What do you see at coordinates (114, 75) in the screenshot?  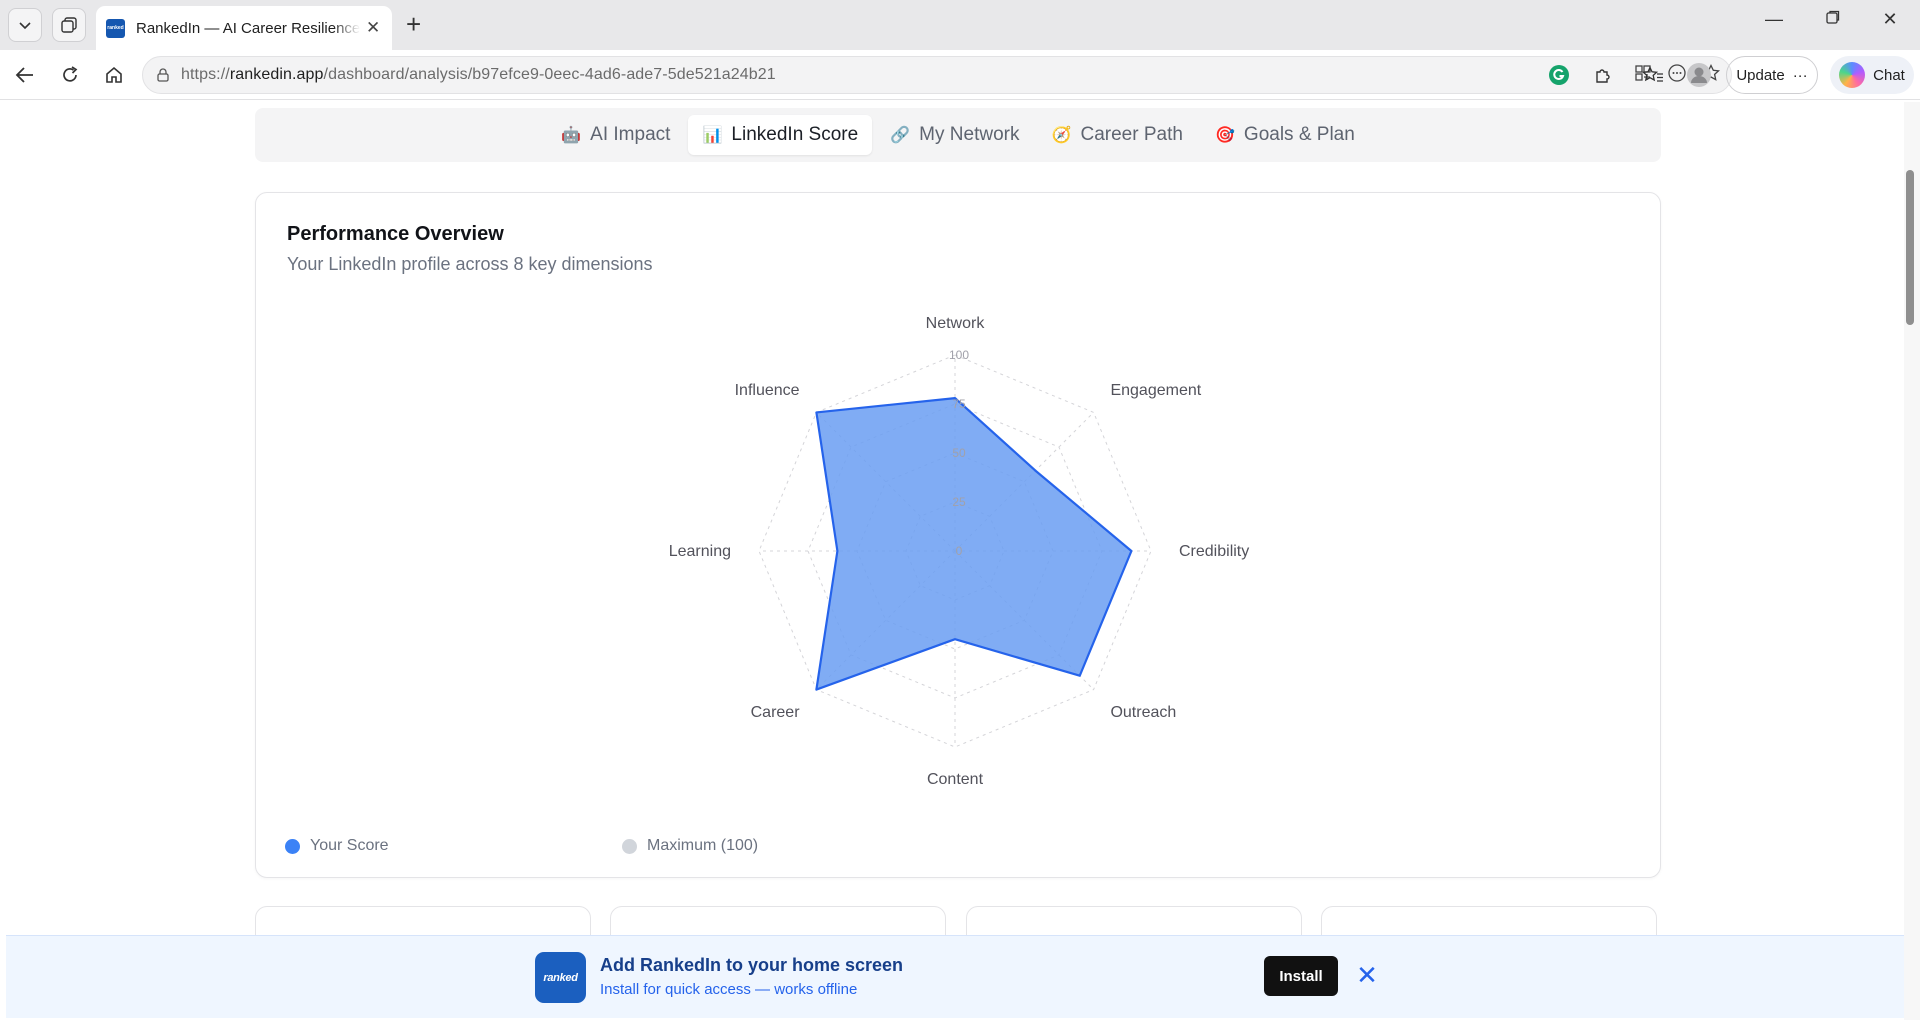 I see `home-icon` at bounding box center [114, 75].